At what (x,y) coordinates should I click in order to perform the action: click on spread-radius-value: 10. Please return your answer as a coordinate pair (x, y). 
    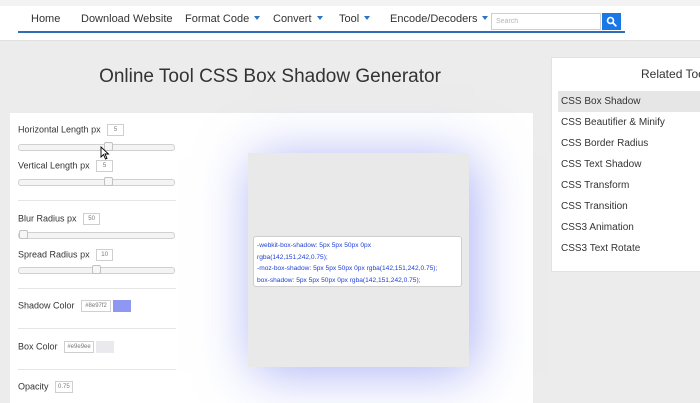
    Looking at the image, I should click on (105, 255).